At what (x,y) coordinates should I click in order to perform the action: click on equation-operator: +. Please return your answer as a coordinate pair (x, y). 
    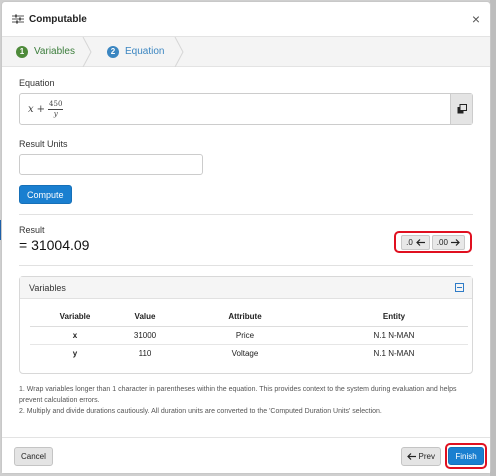
    Looking at the image, I should click on (41, 109).